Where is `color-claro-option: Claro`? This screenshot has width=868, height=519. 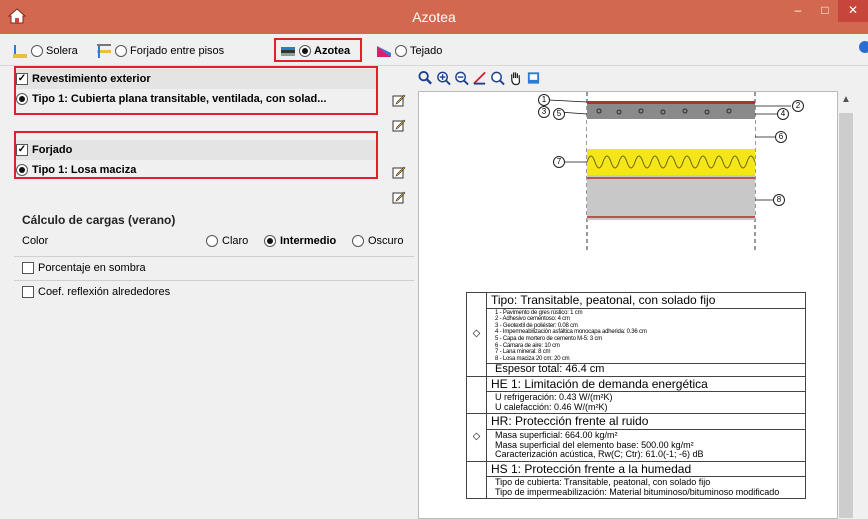 color-claro-option: Claro is located at coordinates (227, 241).